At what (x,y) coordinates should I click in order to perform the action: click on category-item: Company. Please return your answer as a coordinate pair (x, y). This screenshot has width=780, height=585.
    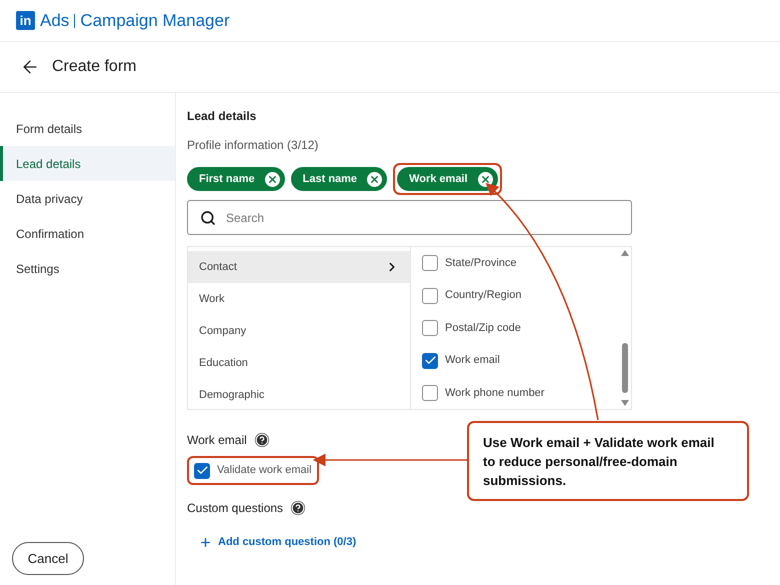
    Looking at the image, I should click on (299, 331).